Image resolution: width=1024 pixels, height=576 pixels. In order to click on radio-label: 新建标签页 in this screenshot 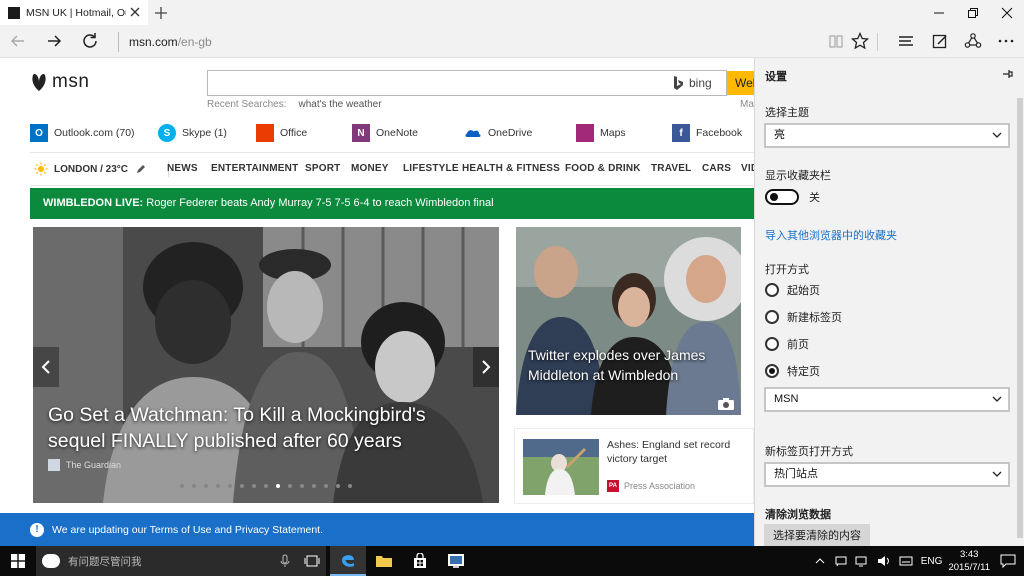, I will do `click(814, 318)`.